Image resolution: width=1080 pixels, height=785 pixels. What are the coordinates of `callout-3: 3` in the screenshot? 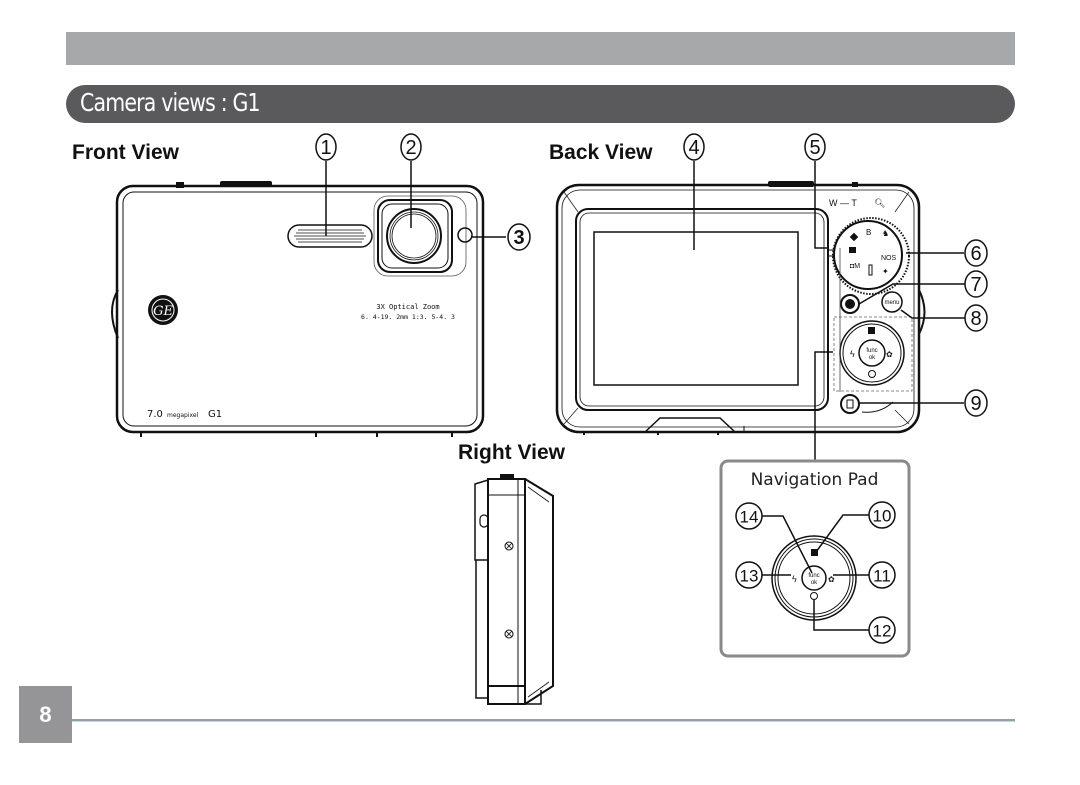 It's located at (519, 237).